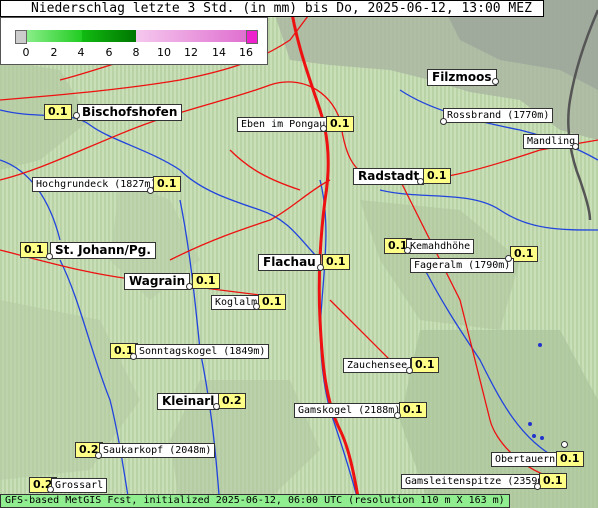 The width and height of the screenshot is (598, 508). What do you see at coordinates (498, 115) in the screenshot?
I see `place-label-rossbrand: Rossbrand (1770m)` at bounding box center [498, 115].